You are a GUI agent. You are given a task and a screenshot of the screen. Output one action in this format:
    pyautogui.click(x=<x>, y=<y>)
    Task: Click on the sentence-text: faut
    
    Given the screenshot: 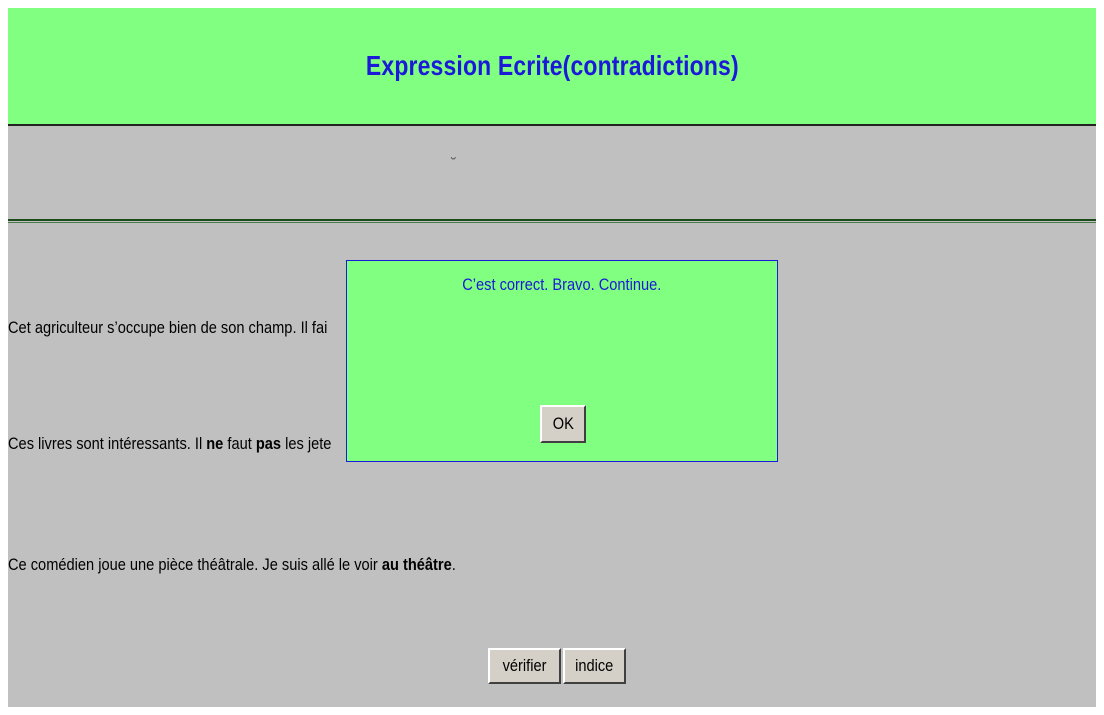 What is the action you would take?
    pyautogui.click(x=239, y=443)
    